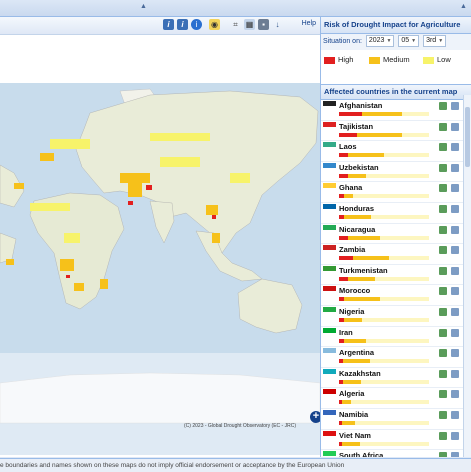  I want to click on country-name: Turkmenistan, so click(363, 270).